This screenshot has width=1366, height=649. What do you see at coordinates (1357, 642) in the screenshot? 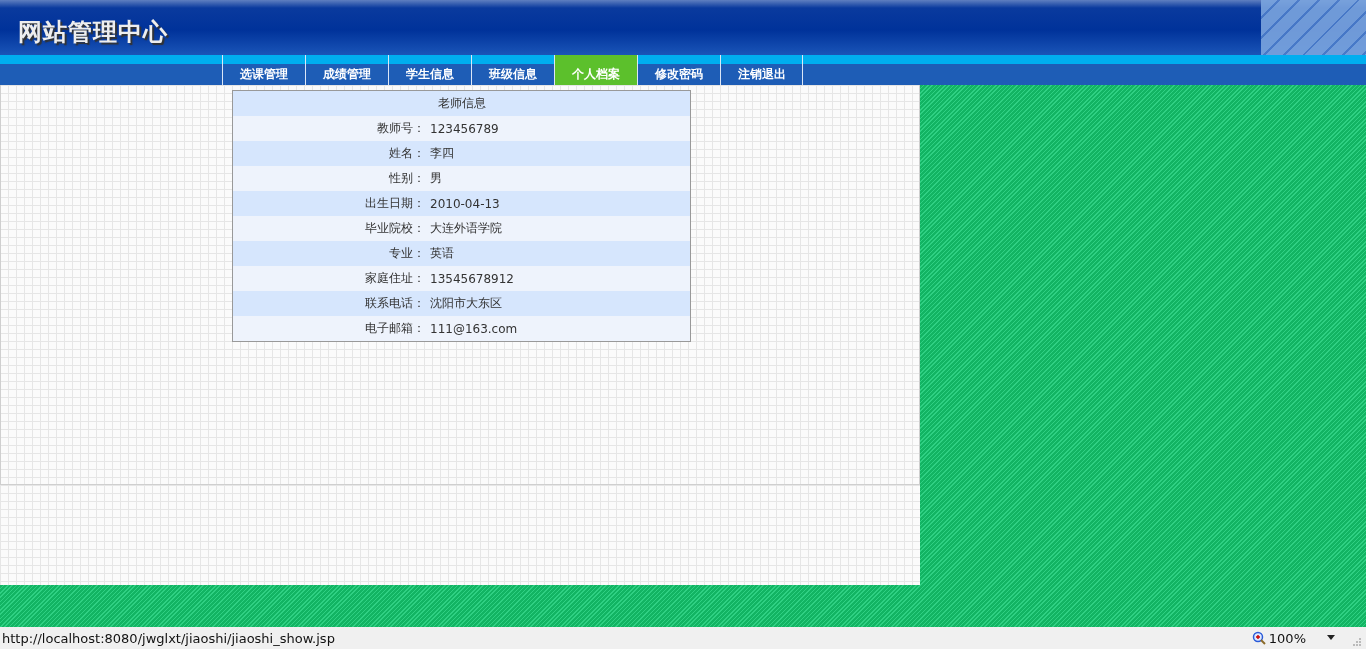
I see `resize-grip-icon` at bounding box center [1357, 642].